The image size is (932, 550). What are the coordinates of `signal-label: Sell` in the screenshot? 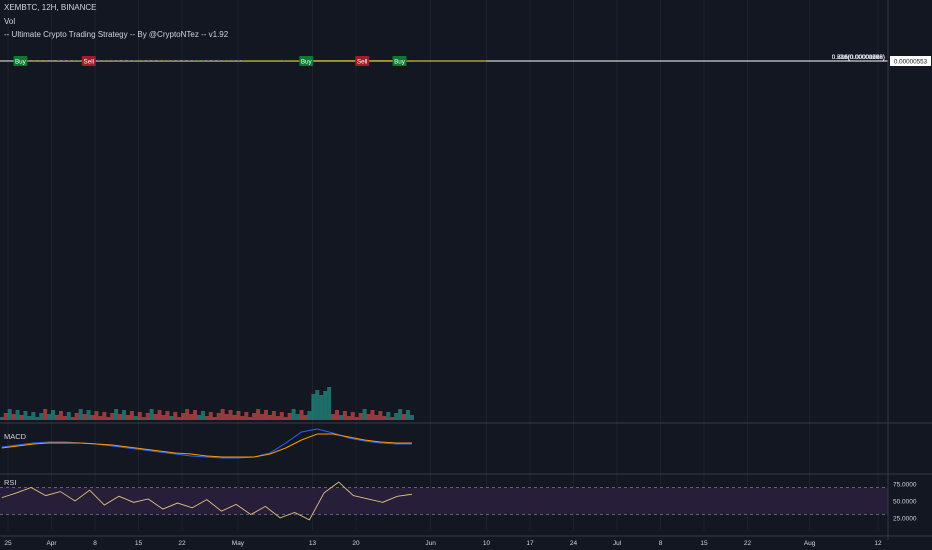 It's located at (89, 62).